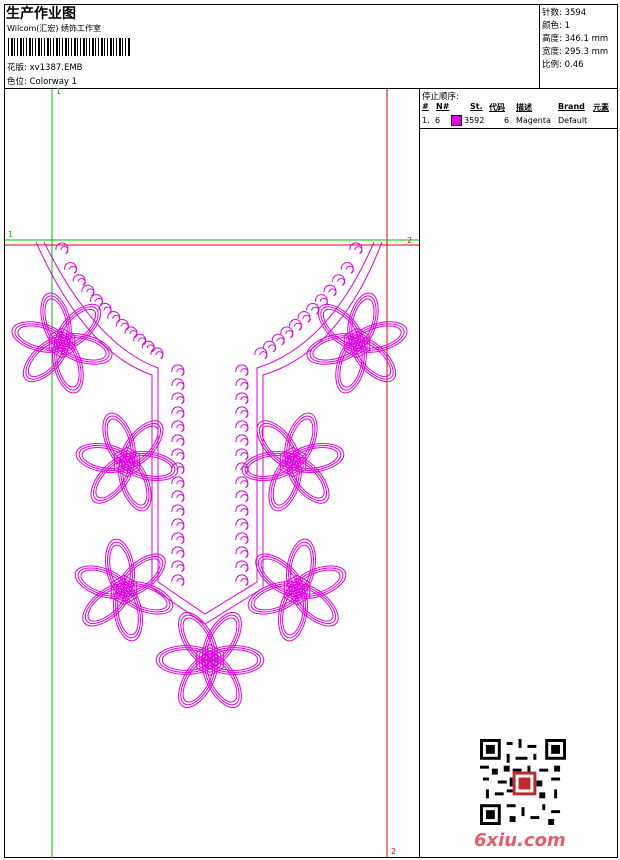  What do you see at coordinates (394, 851) in the screenshot?
I see `guide-label-v2: 2` at bounding box center [394, 851].